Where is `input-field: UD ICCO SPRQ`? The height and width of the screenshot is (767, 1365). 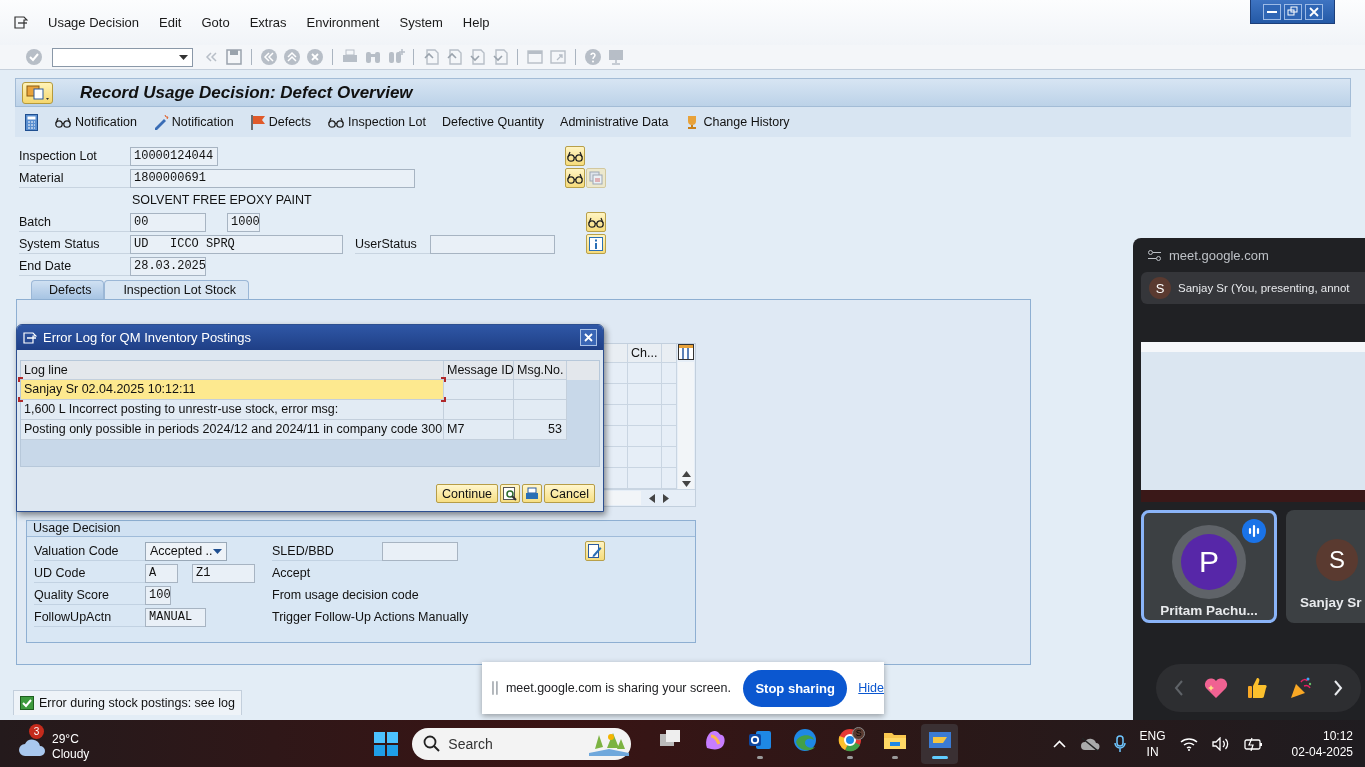
input-field: UD ICCO SPRQ is located at coordinates (236, 244).